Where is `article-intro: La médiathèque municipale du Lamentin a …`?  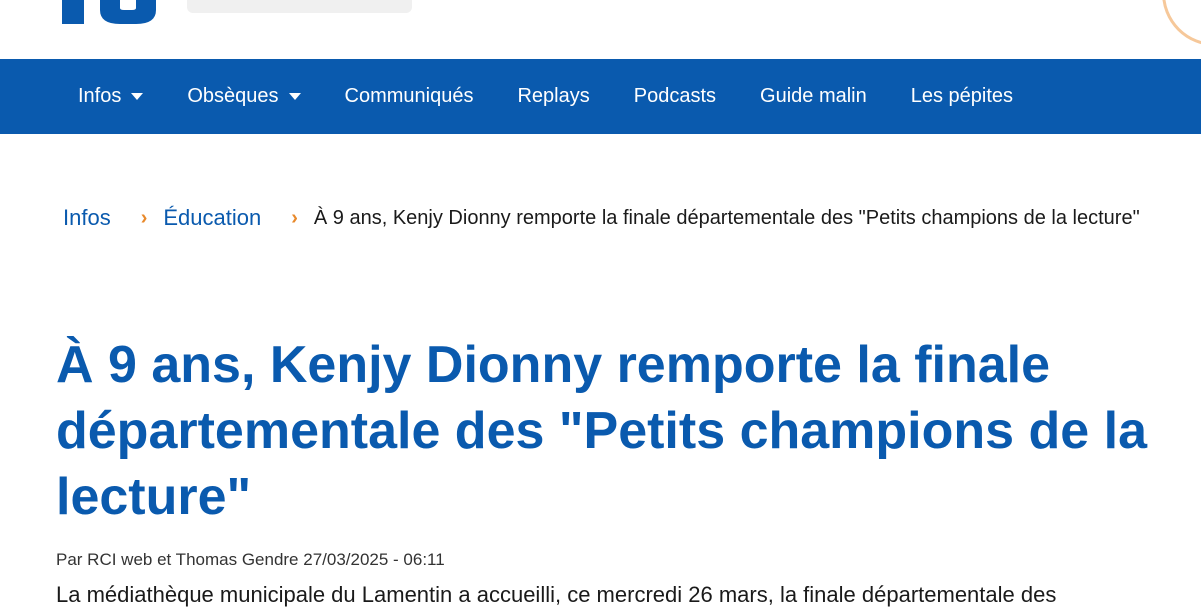 article-intro: La médiathèque municipale du Lamentin a … is located at coordinates (556, 594).